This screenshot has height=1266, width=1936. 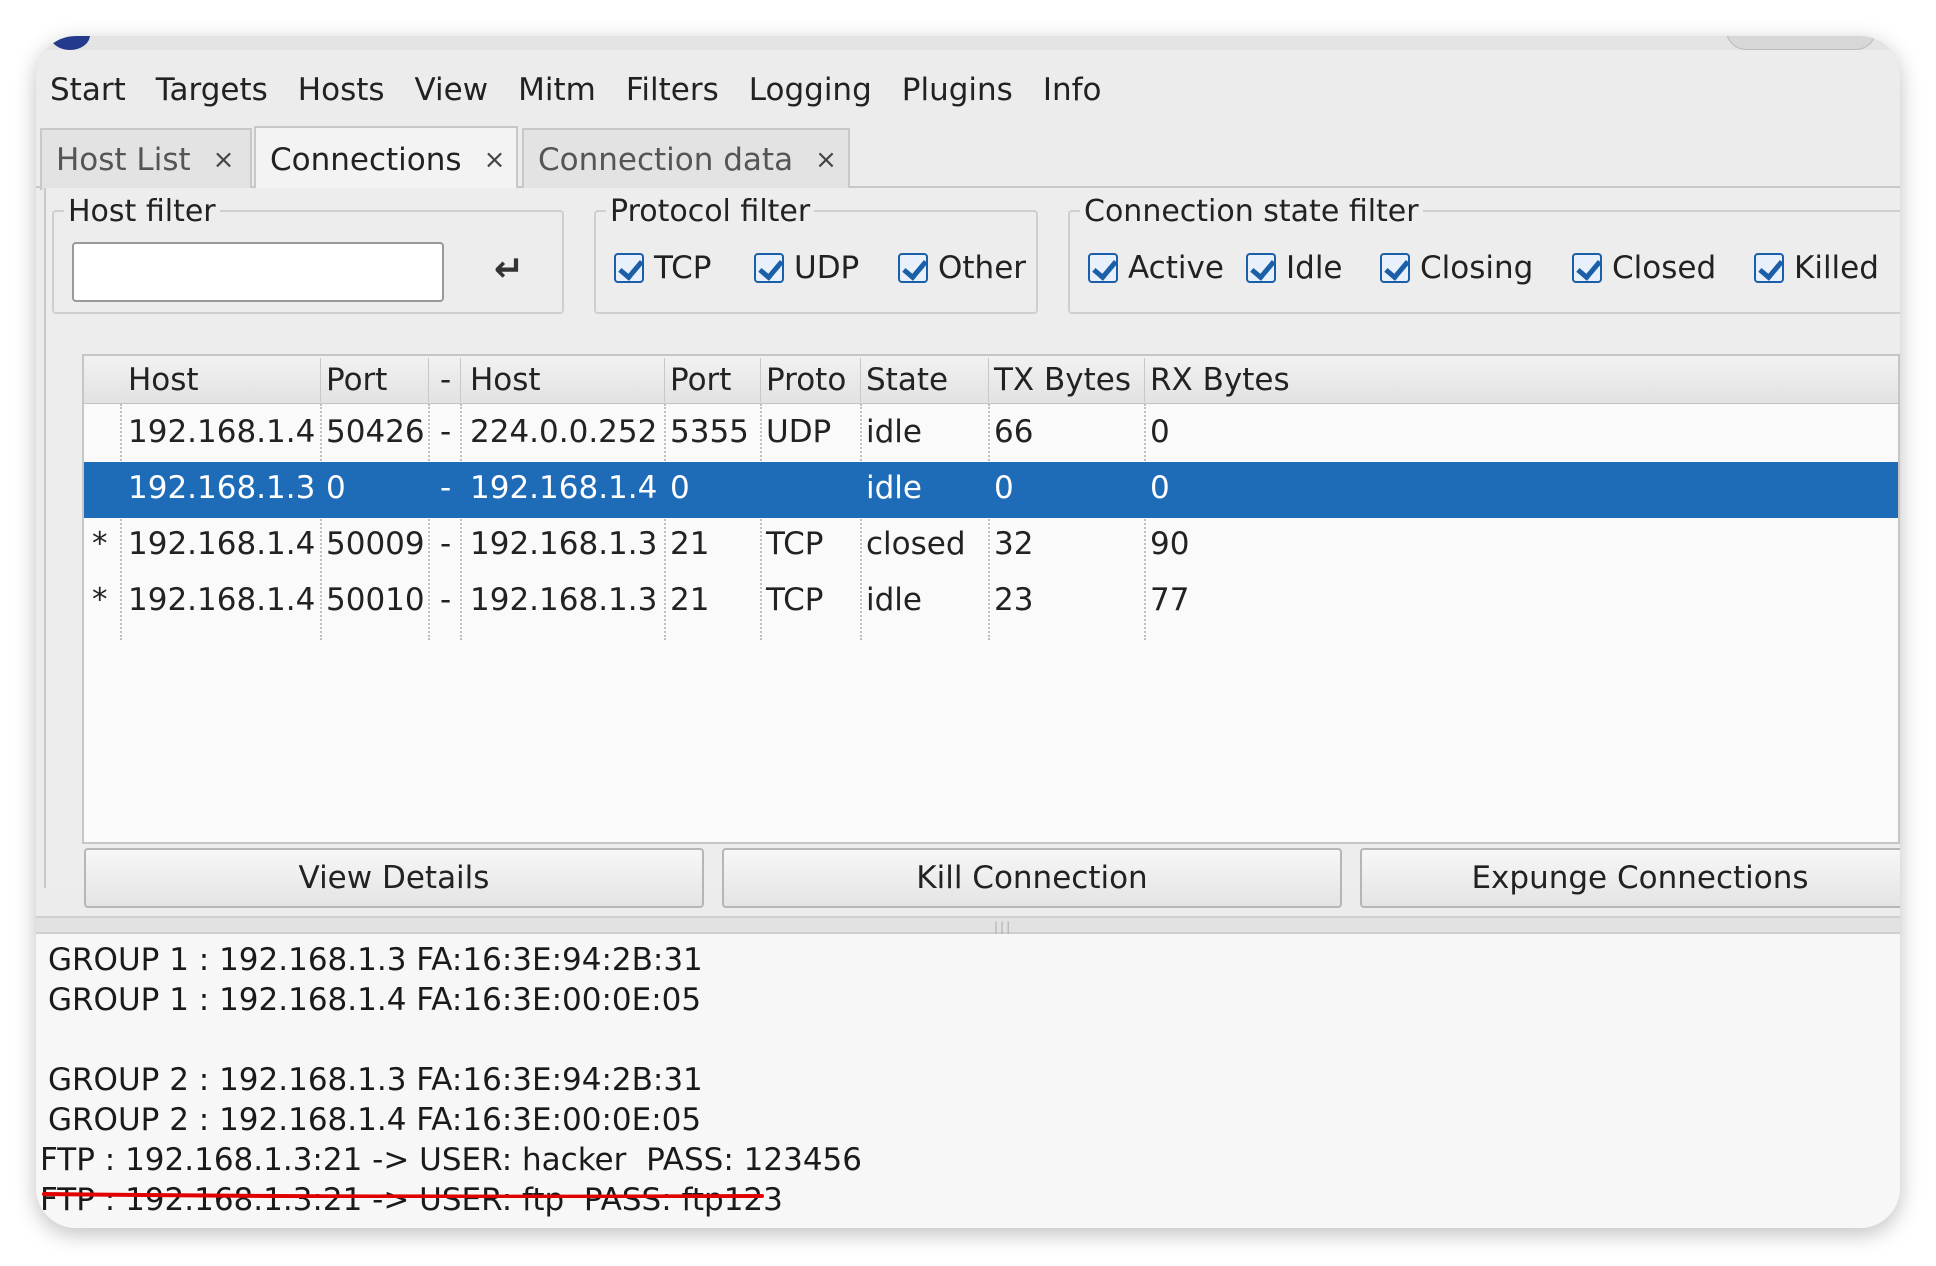 I want to click on checkbox-udp: UDP, so click(x=806, y=268).